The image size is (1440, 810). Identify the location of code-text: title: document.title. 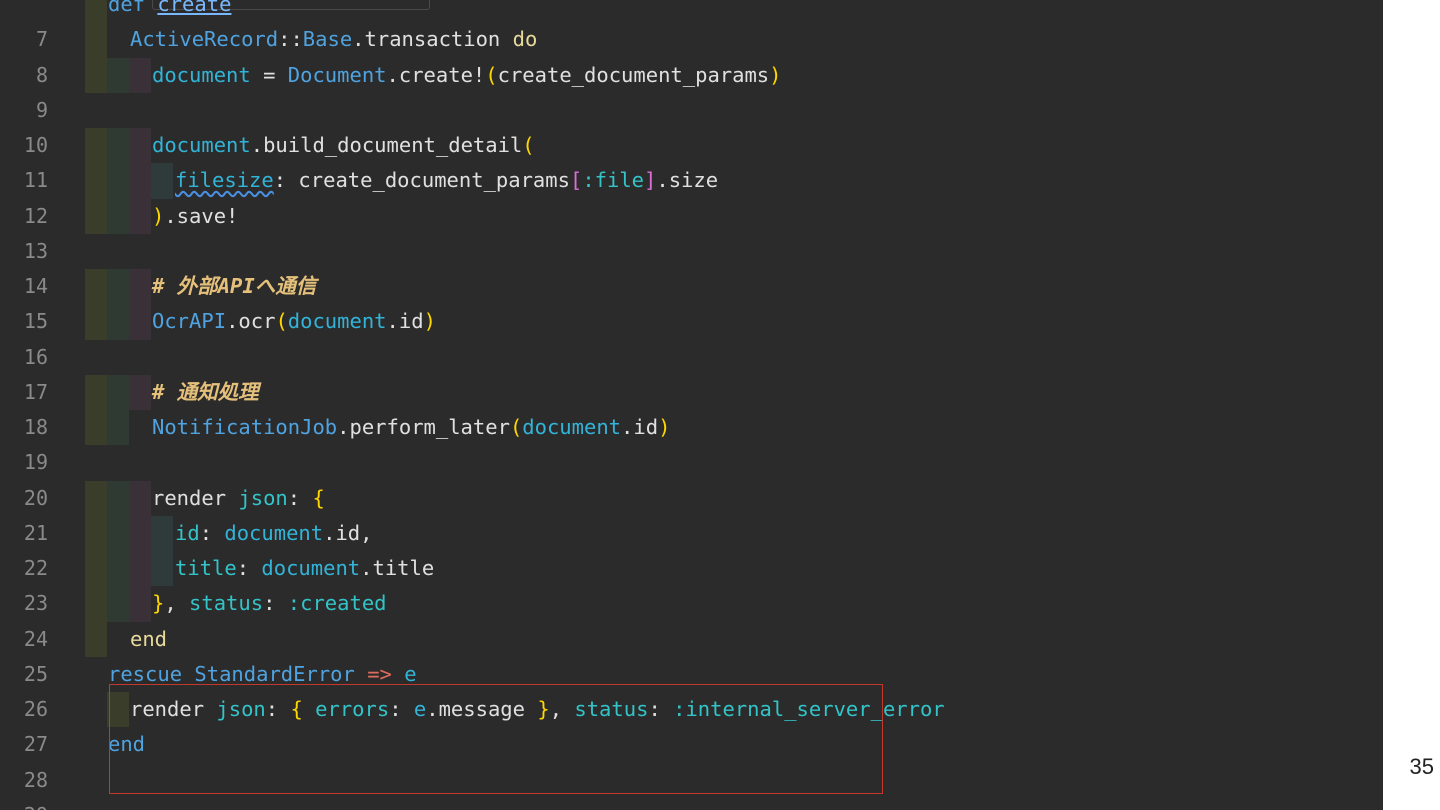
(304, 568).